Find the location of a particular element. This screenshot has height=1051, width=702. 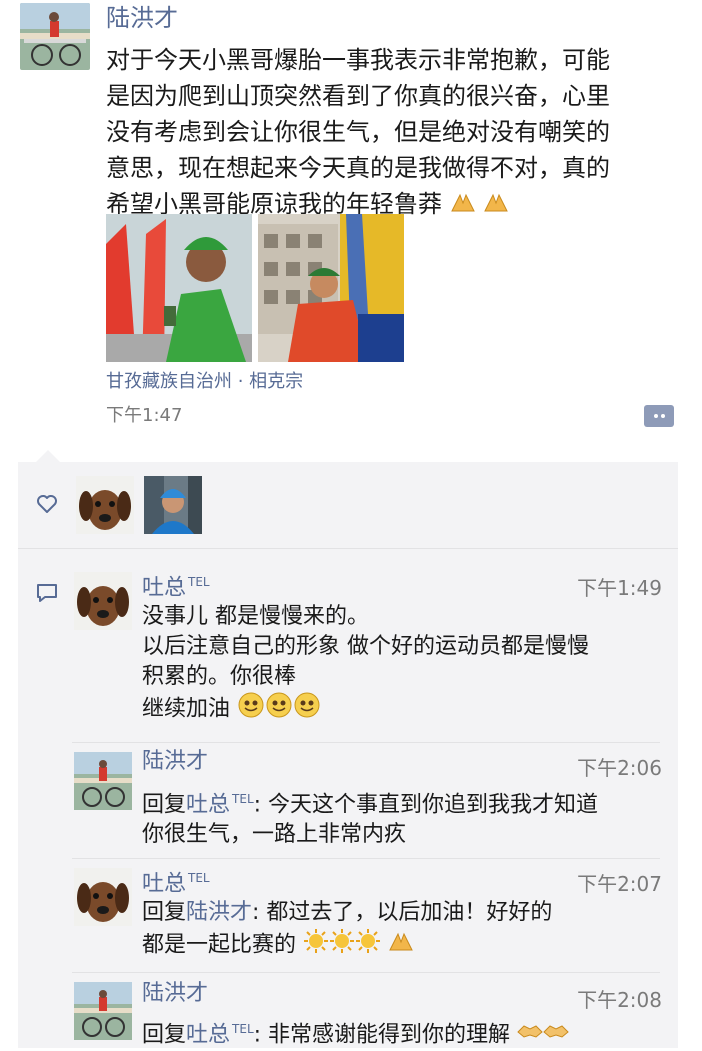

comment-text: 回复陆洪才: 都过去了，以后加油！好好的 都是一起比赛的 is located at coordinates (347, 930).